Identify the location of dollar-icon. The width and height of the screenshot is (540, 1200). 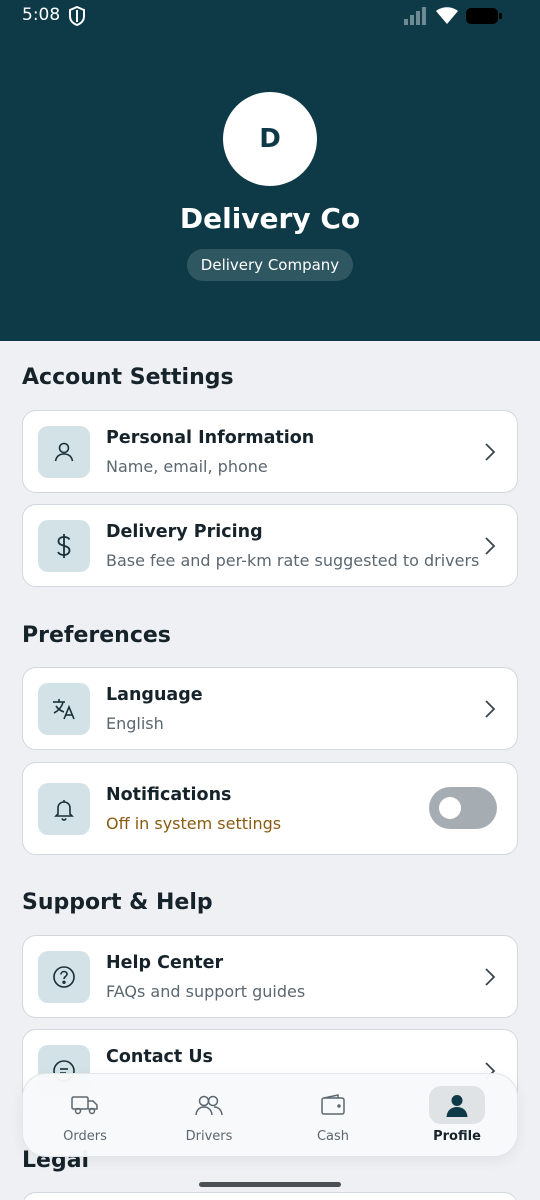
(64, 546).